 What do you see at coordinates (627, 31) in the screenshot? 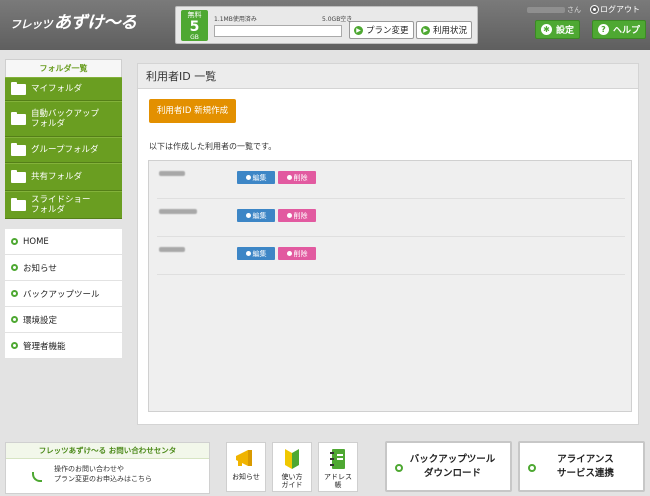
I see `help-label: ヘルプ` at bounding box center [627, 31].